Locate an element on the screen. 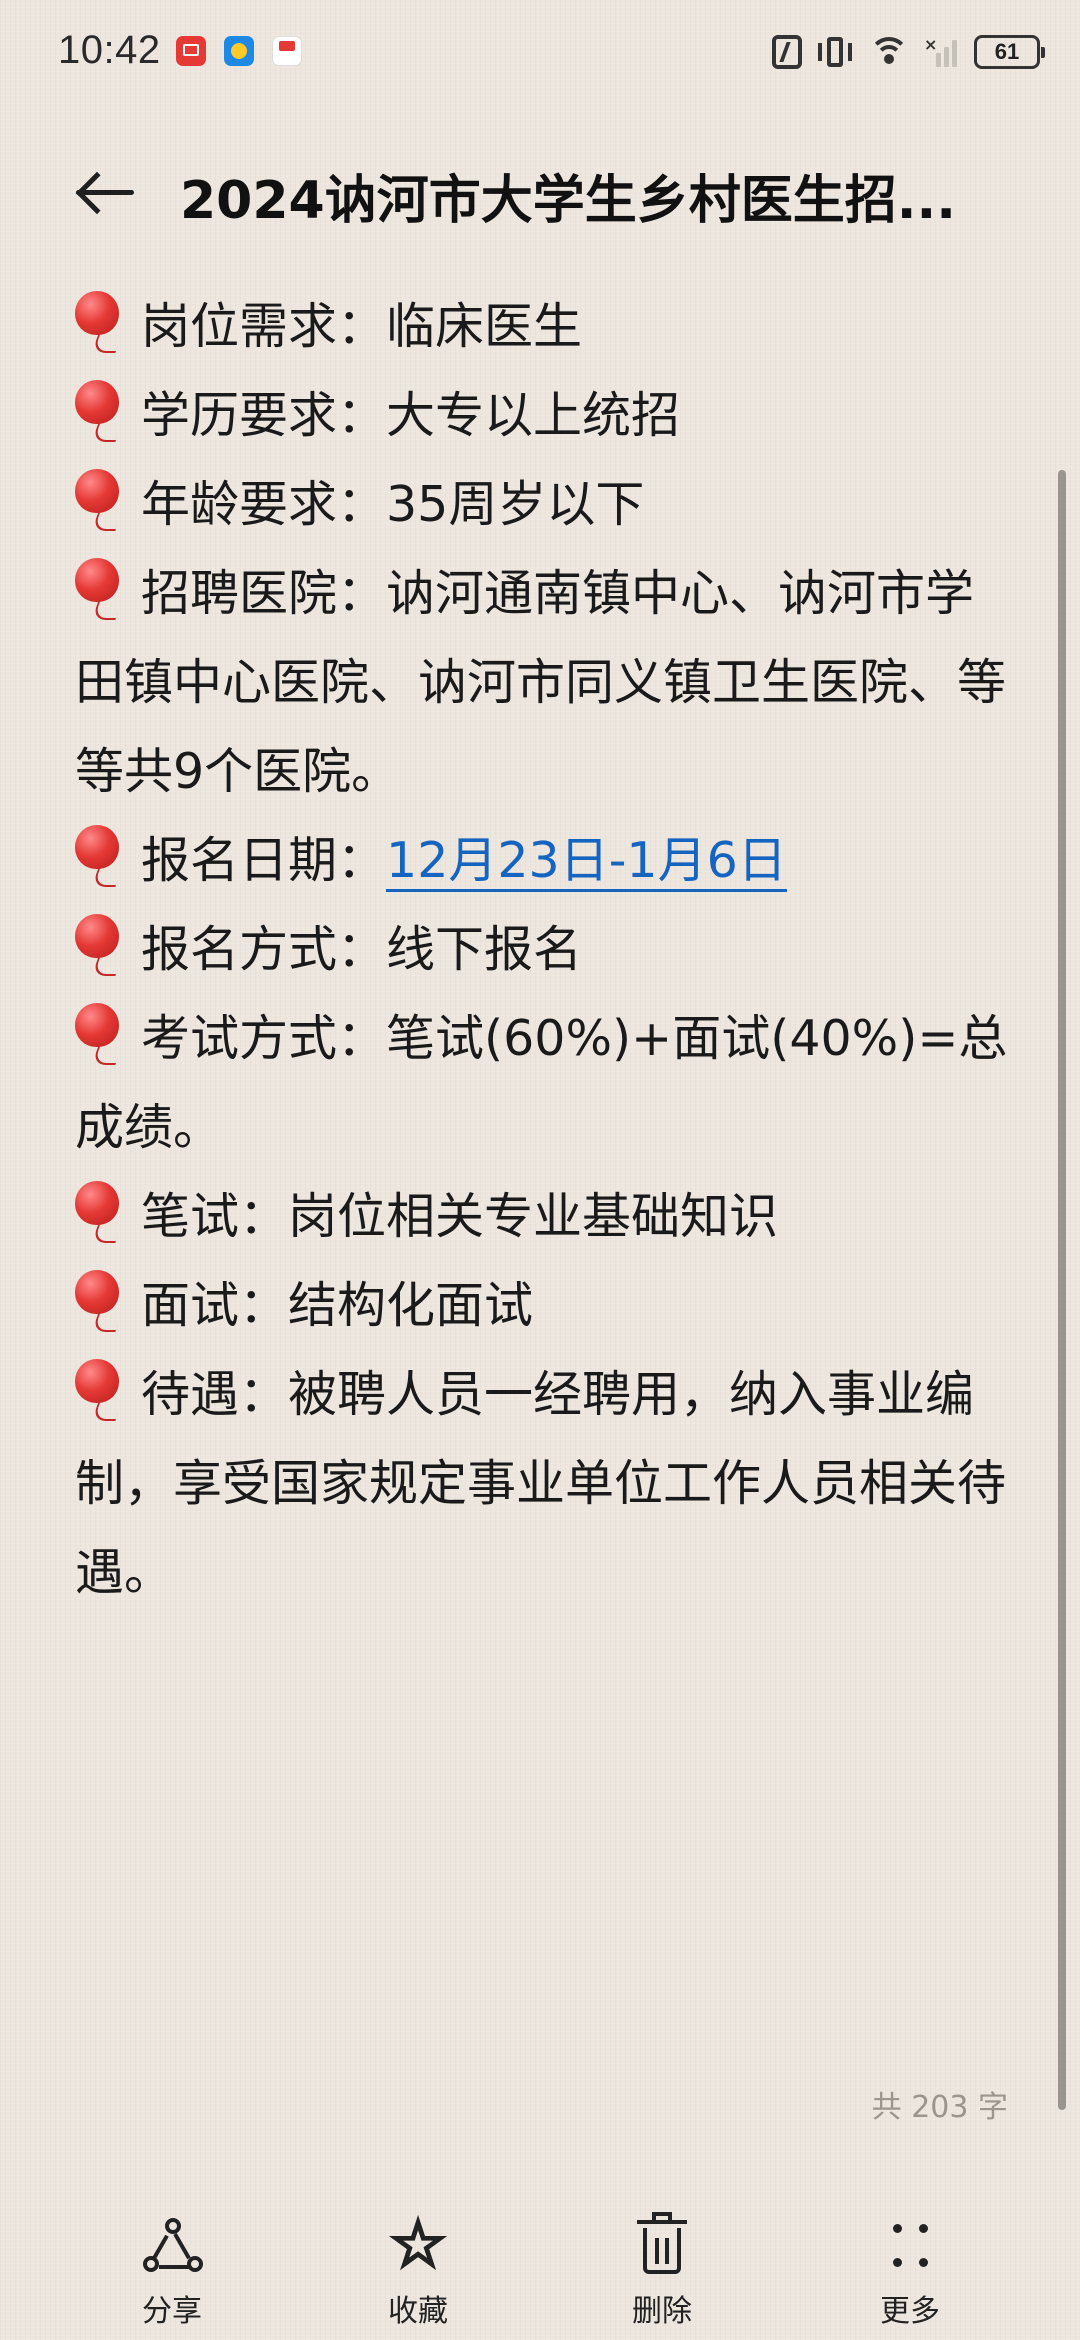  wifi-icon is located at coordinates (889, 52).